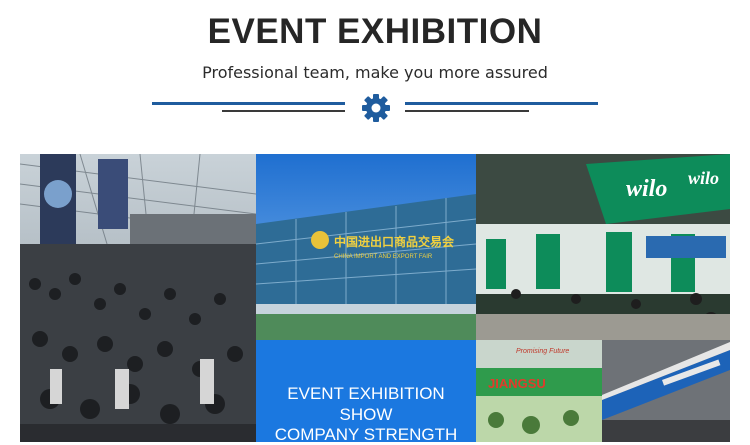 Image resolution: width=750 pixels, height=445 pixels. Describe the element at coordinates (467, 111) in the screenshot. I see `divider-right-thin` at that location.